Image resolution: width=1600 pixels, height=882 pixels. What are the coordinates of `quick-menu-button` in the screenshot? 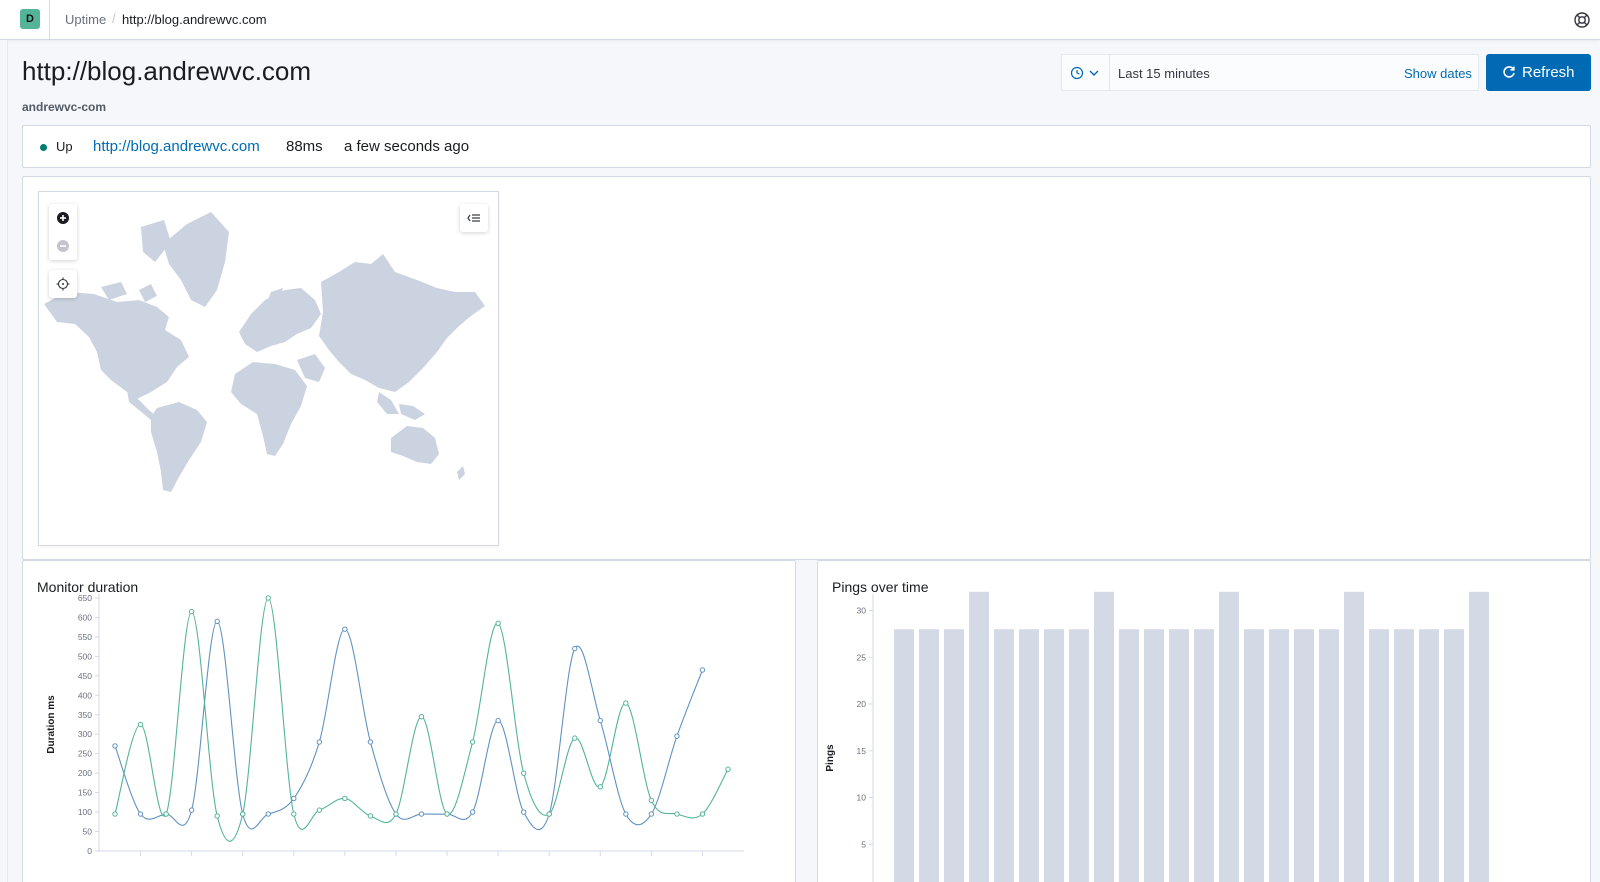 It's located at (1086, 72).